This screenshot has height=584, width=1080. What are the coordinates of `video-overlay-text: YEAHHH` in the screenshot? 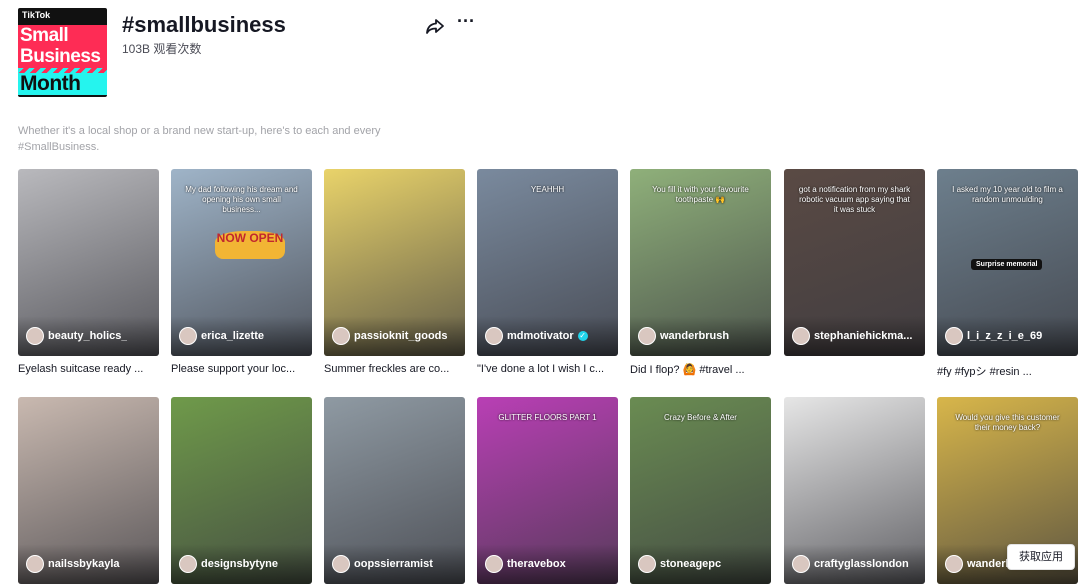 It's located at (547, 189).